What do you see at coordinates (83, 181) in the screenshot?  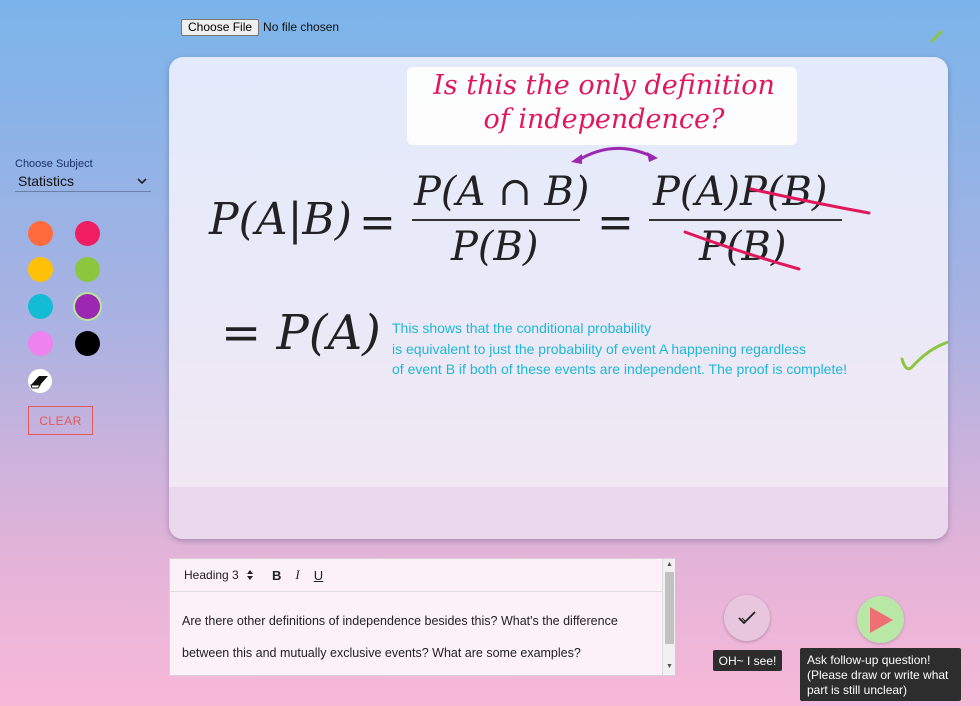 I see `subject-select: Statistics` at bounding box center [83, 181].